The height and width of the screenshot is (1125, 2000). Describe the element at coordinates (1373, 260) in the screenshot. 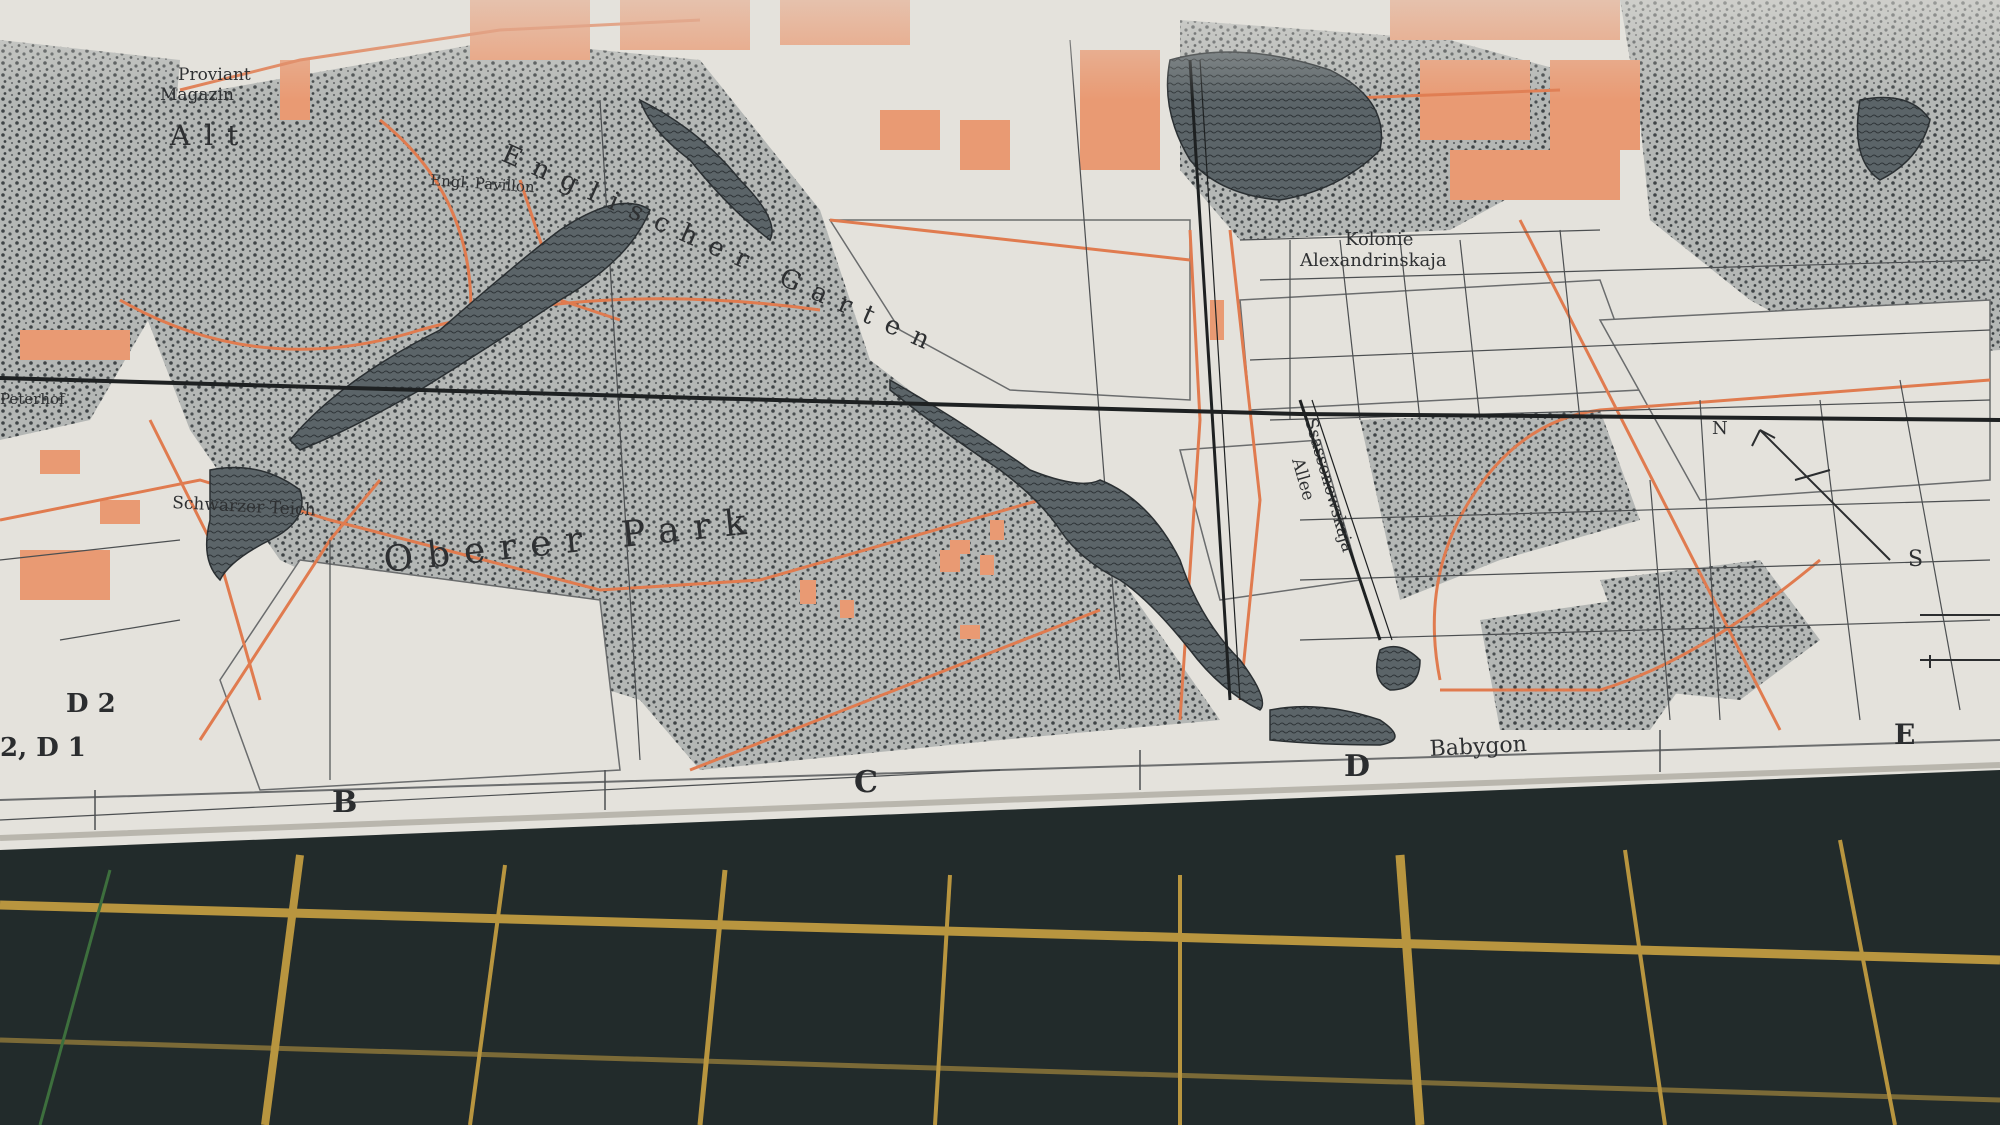

I see `label-kolonie-2: Alexandrinskaja` at that location.